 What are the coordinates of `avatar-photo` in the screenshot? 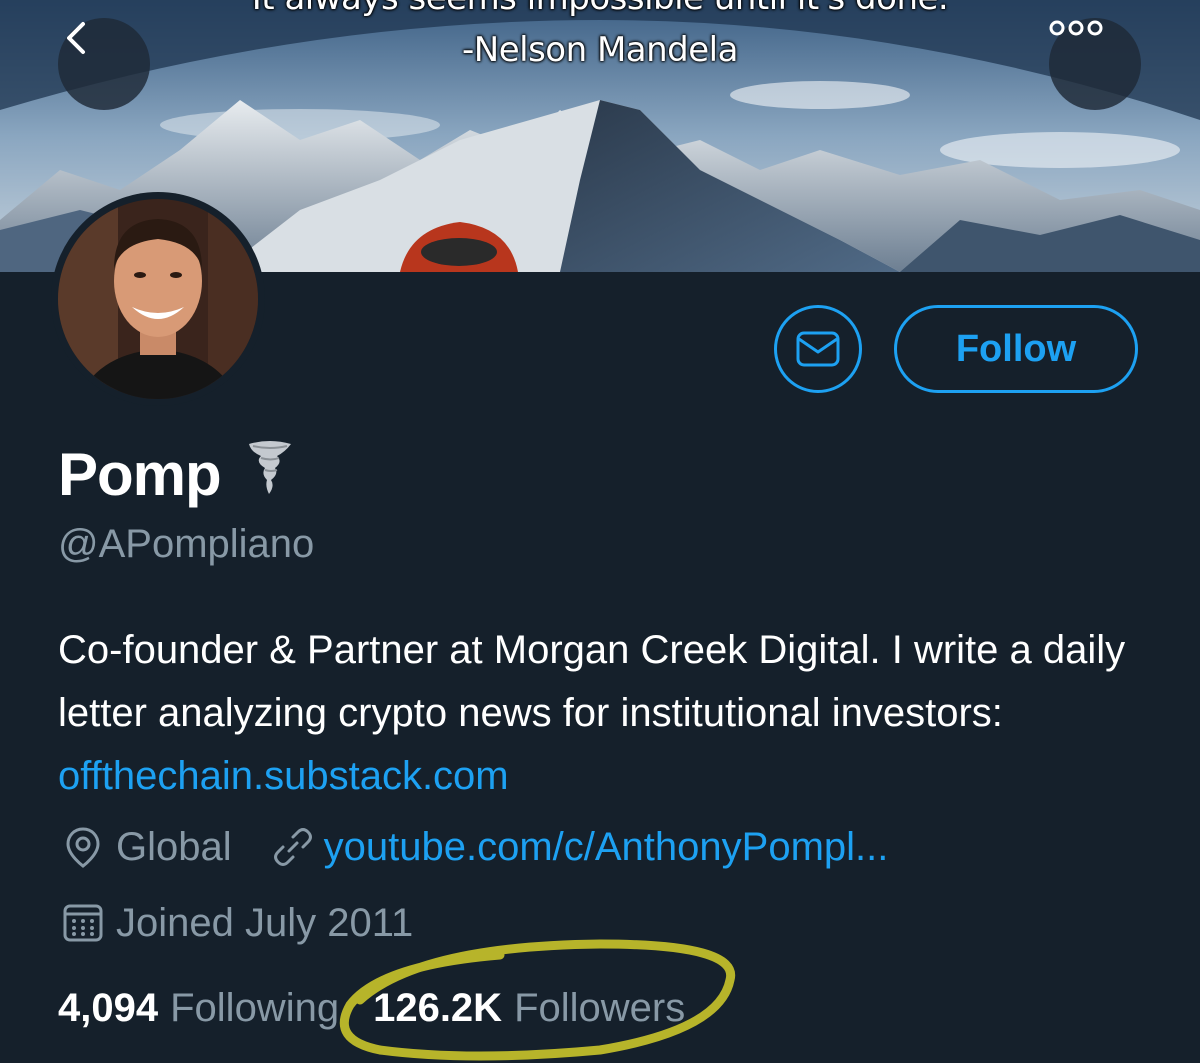 It's located at (158, 299).